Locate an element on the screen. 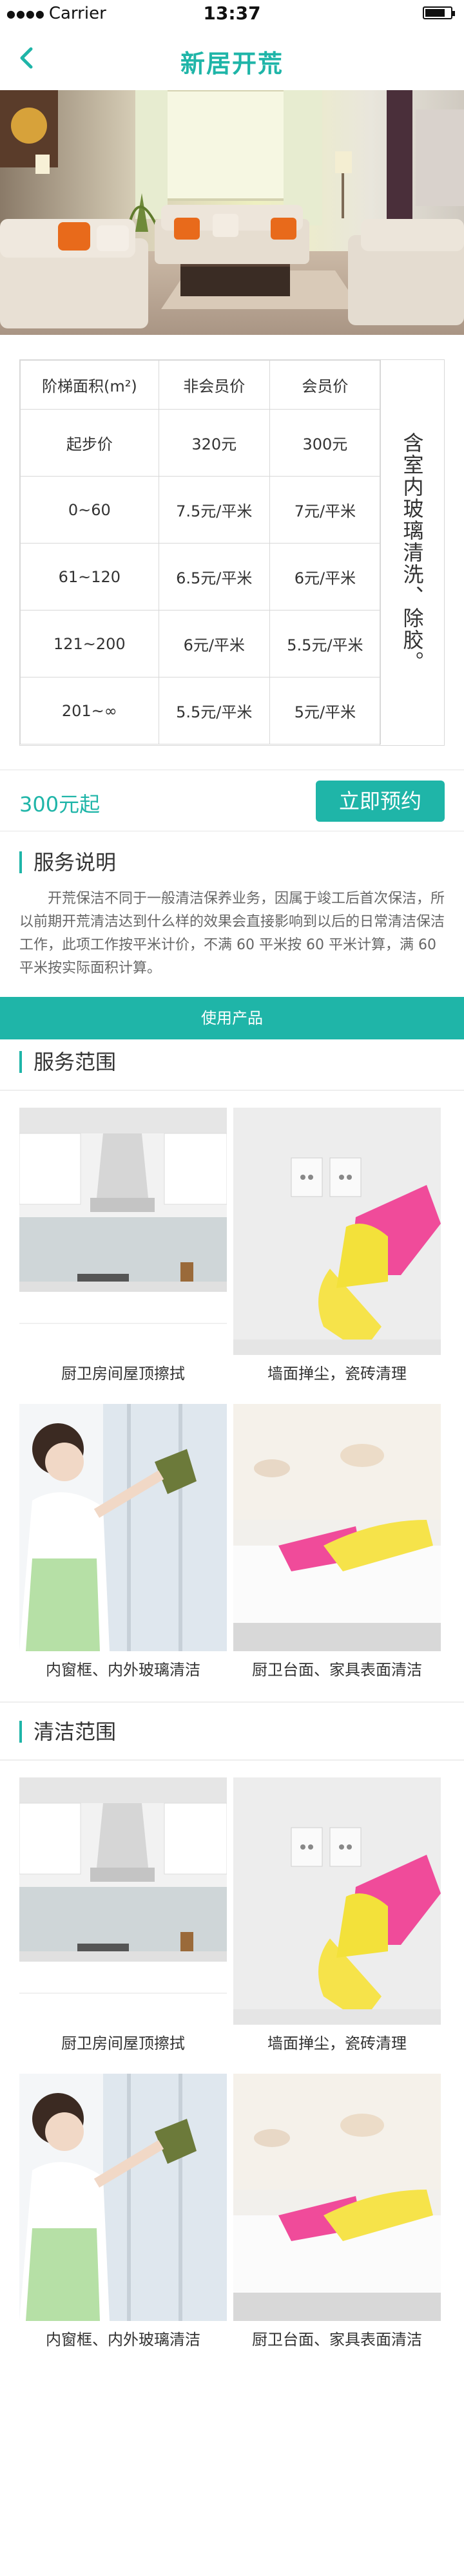 The image size is (464, 2576). hero-image is located at coordinates (232, 213).